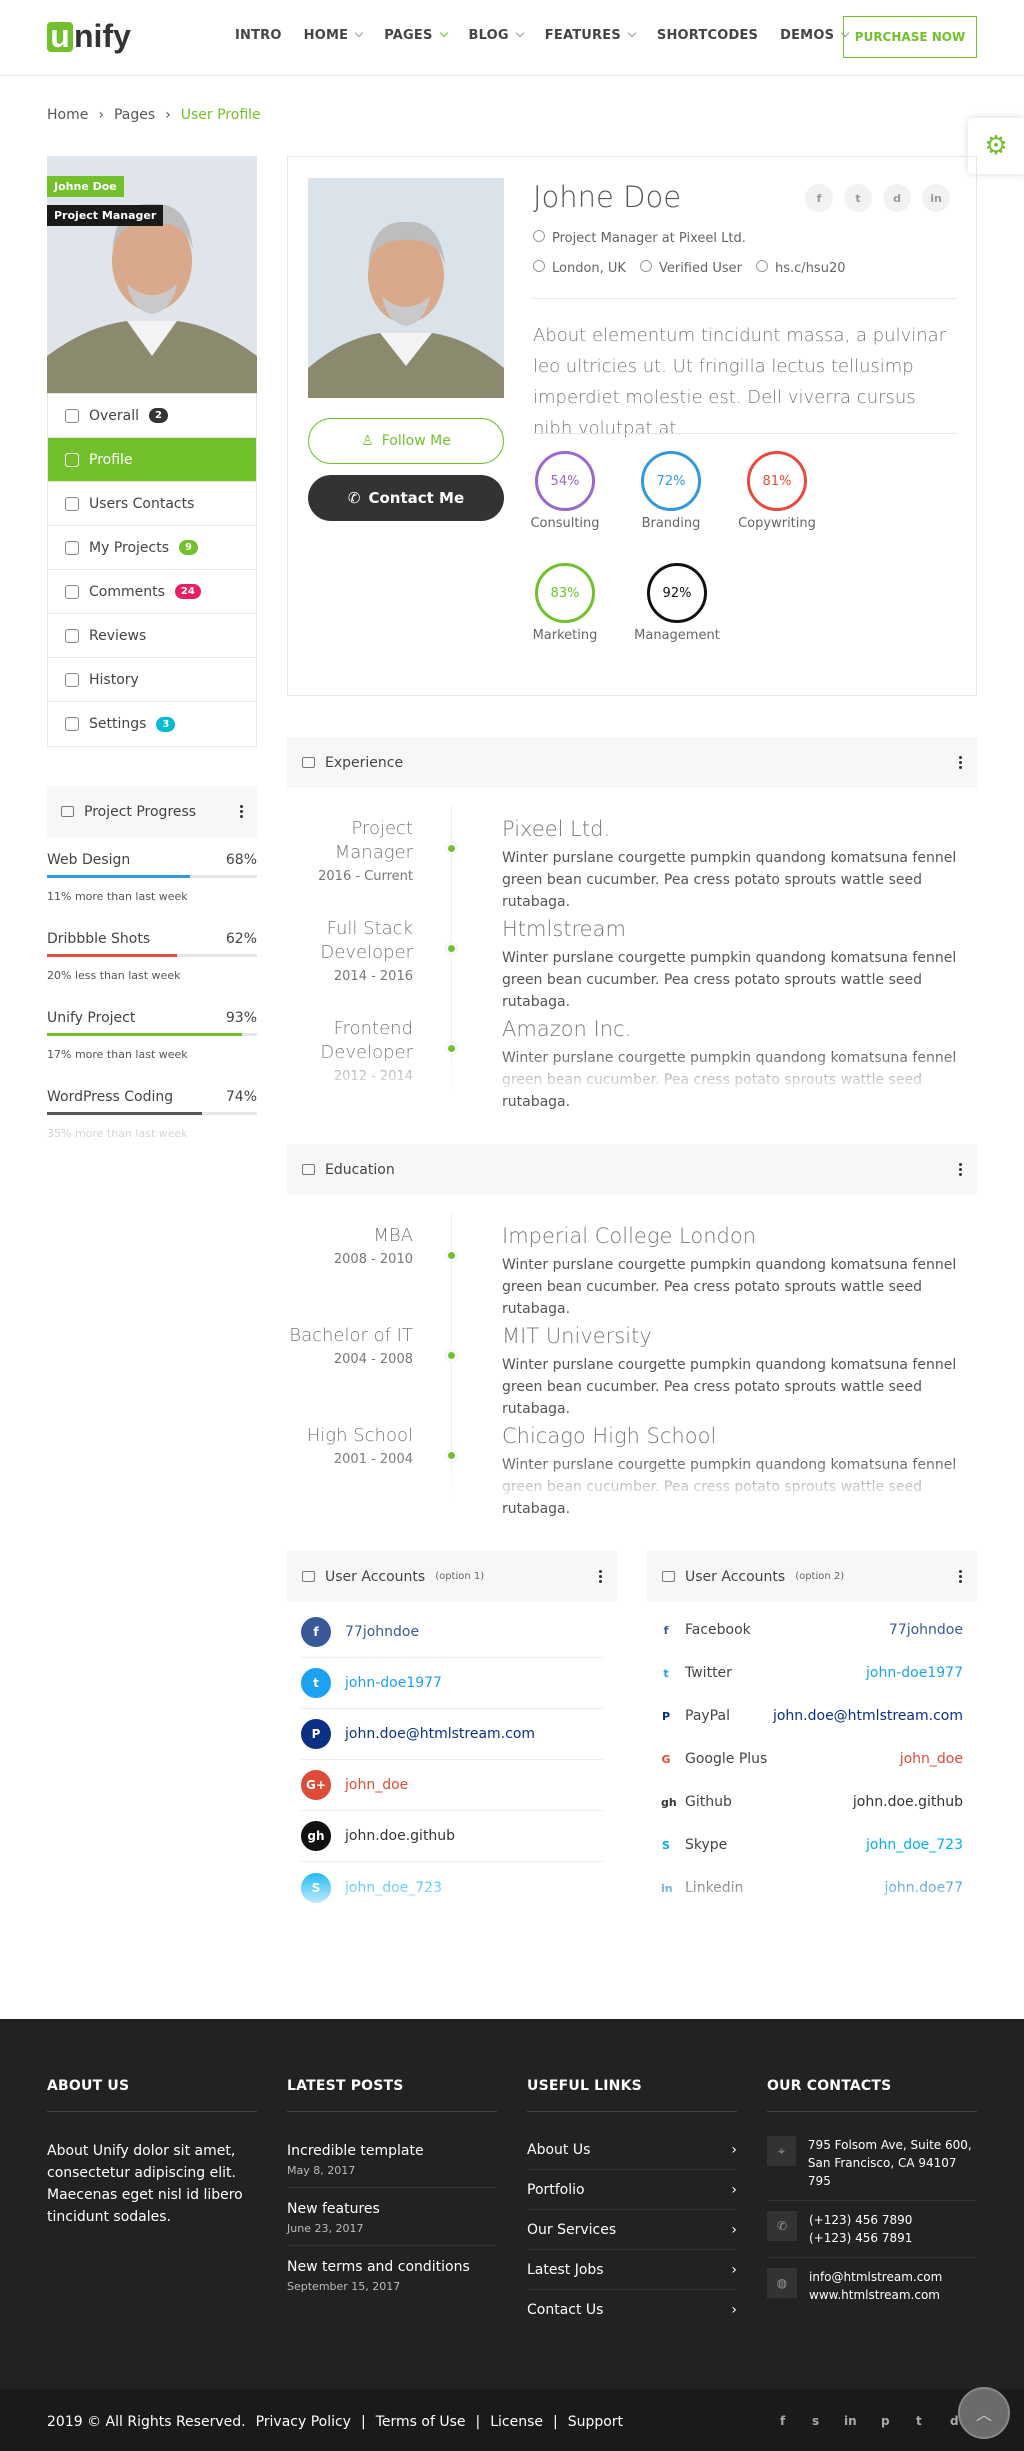  What do you see at coordinates (539, 236) in the screenshot?
I see `user-icon` at bounding box center [539, 236].